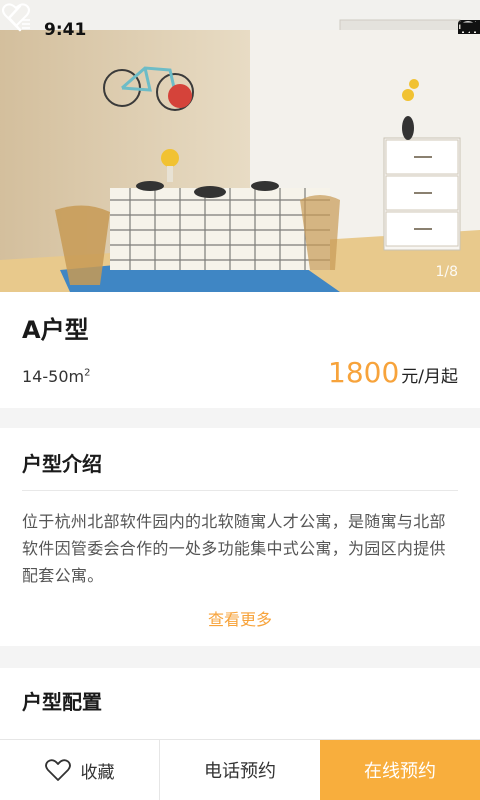 The height and width of the screenshot is (800, 480). I want to click on favorite-button: 收藏, so click(80, 770).